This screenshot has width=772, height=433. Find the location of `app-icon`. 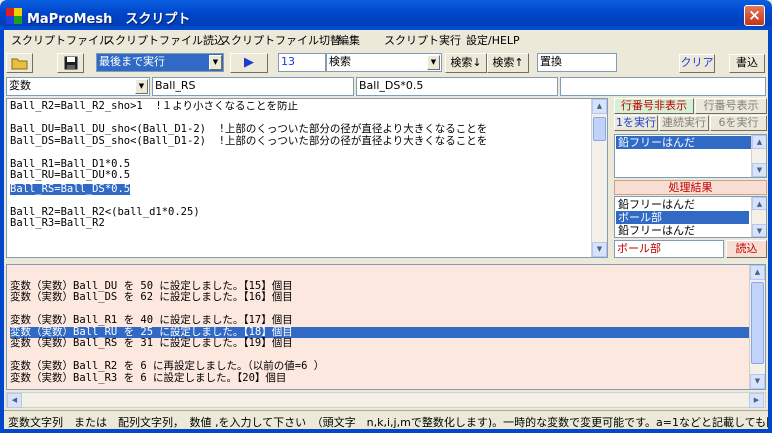

app-icon is located at coordinates (14, 16).